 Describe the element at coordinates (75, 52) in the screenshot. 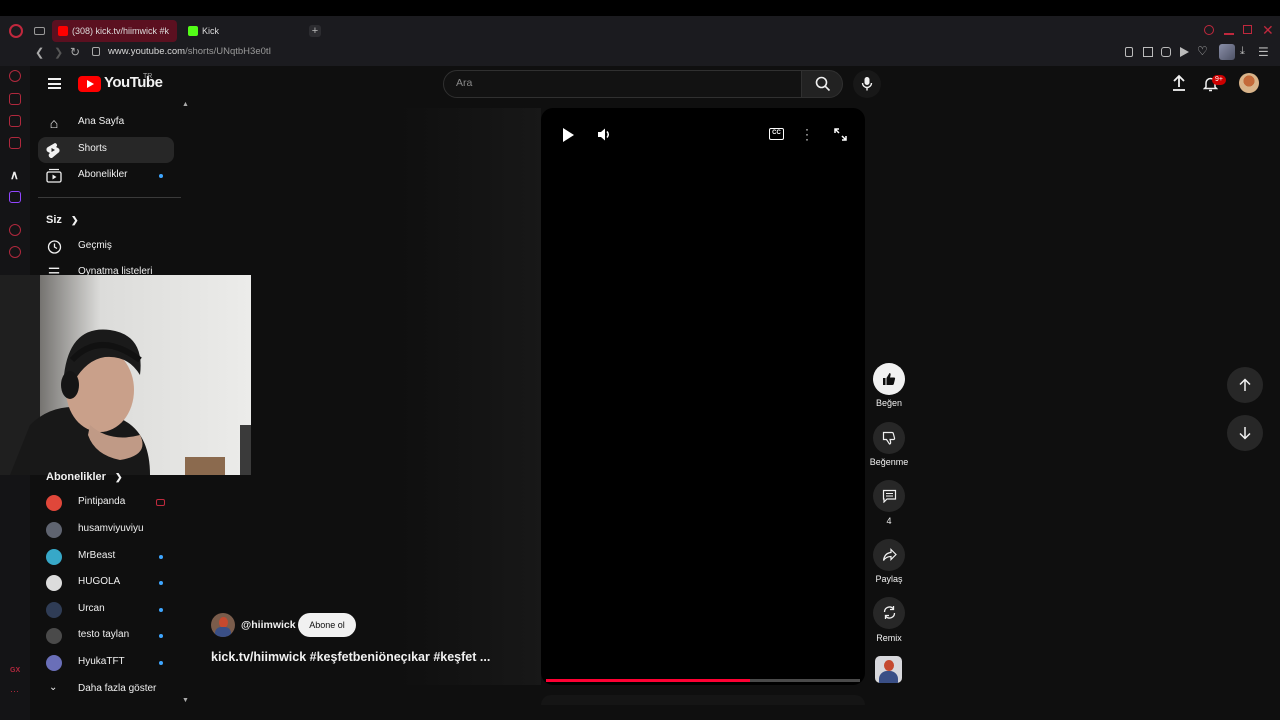

I see `reload-icon: ↻` at that location.